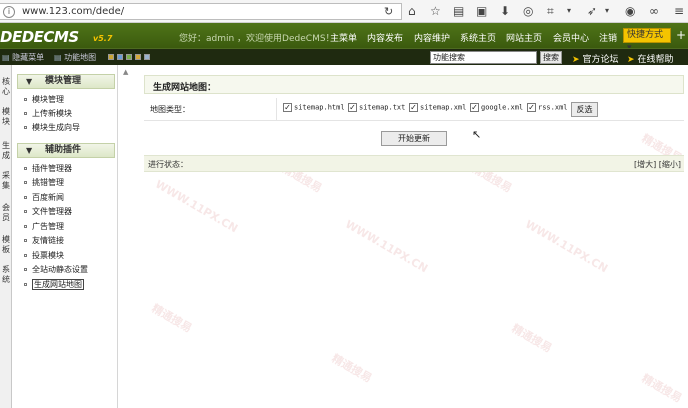 This screenshot has width=688, height=408. What do you see at coordinates (48, 169) in the screenshot?
I see `sidebar-item-plugin-manager: 插件管理器` at bounding box center [48, 169].